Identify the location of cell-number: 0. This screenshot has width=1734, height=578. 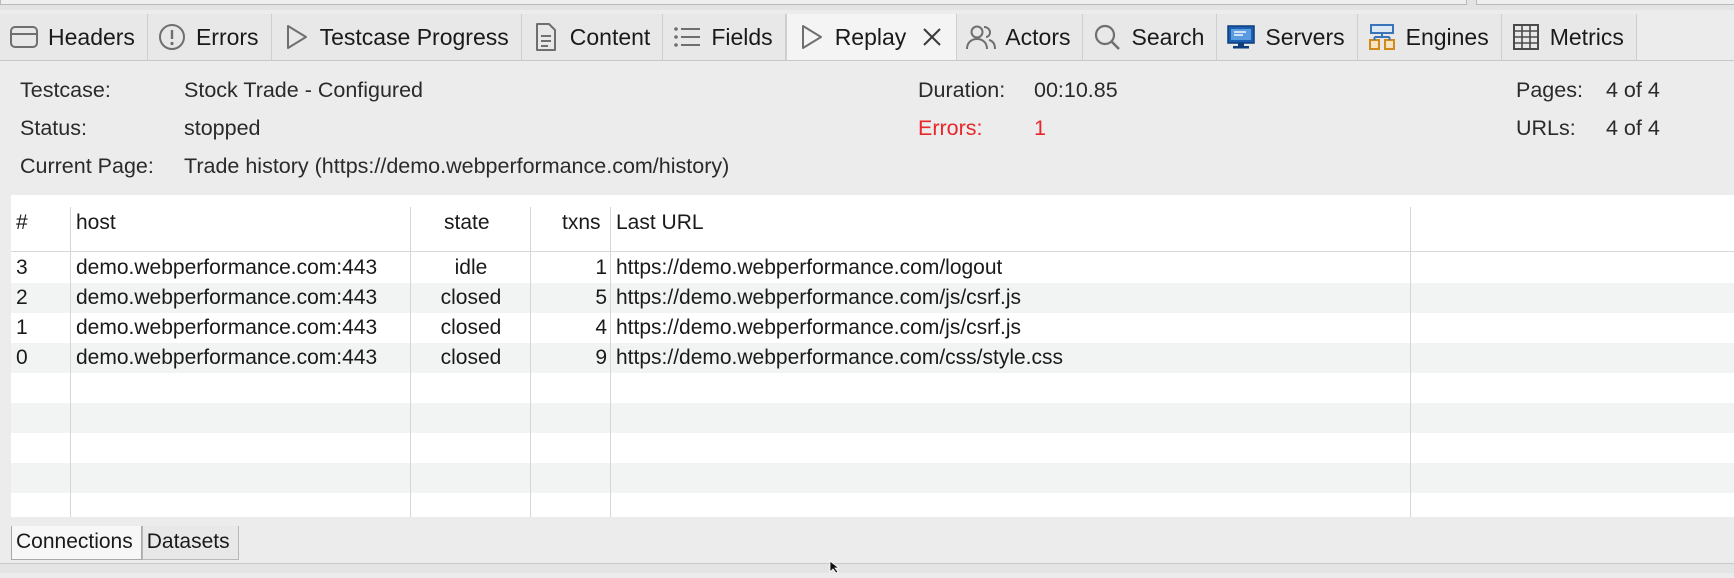
(22, 357).